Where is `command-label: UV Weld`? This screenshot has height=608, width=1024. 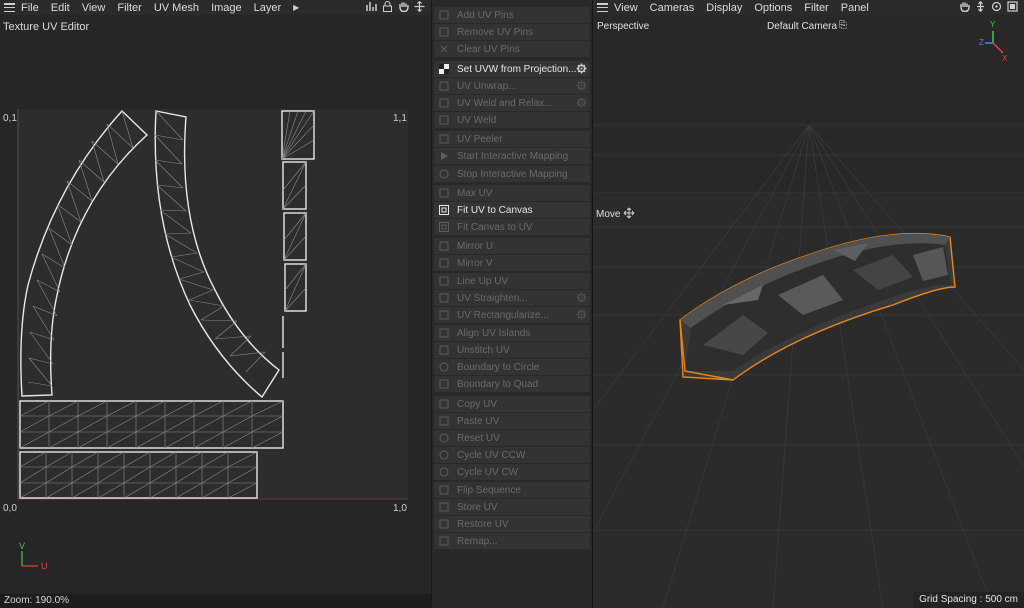
command-label: UV Weld is located at coordinates (477, 120).